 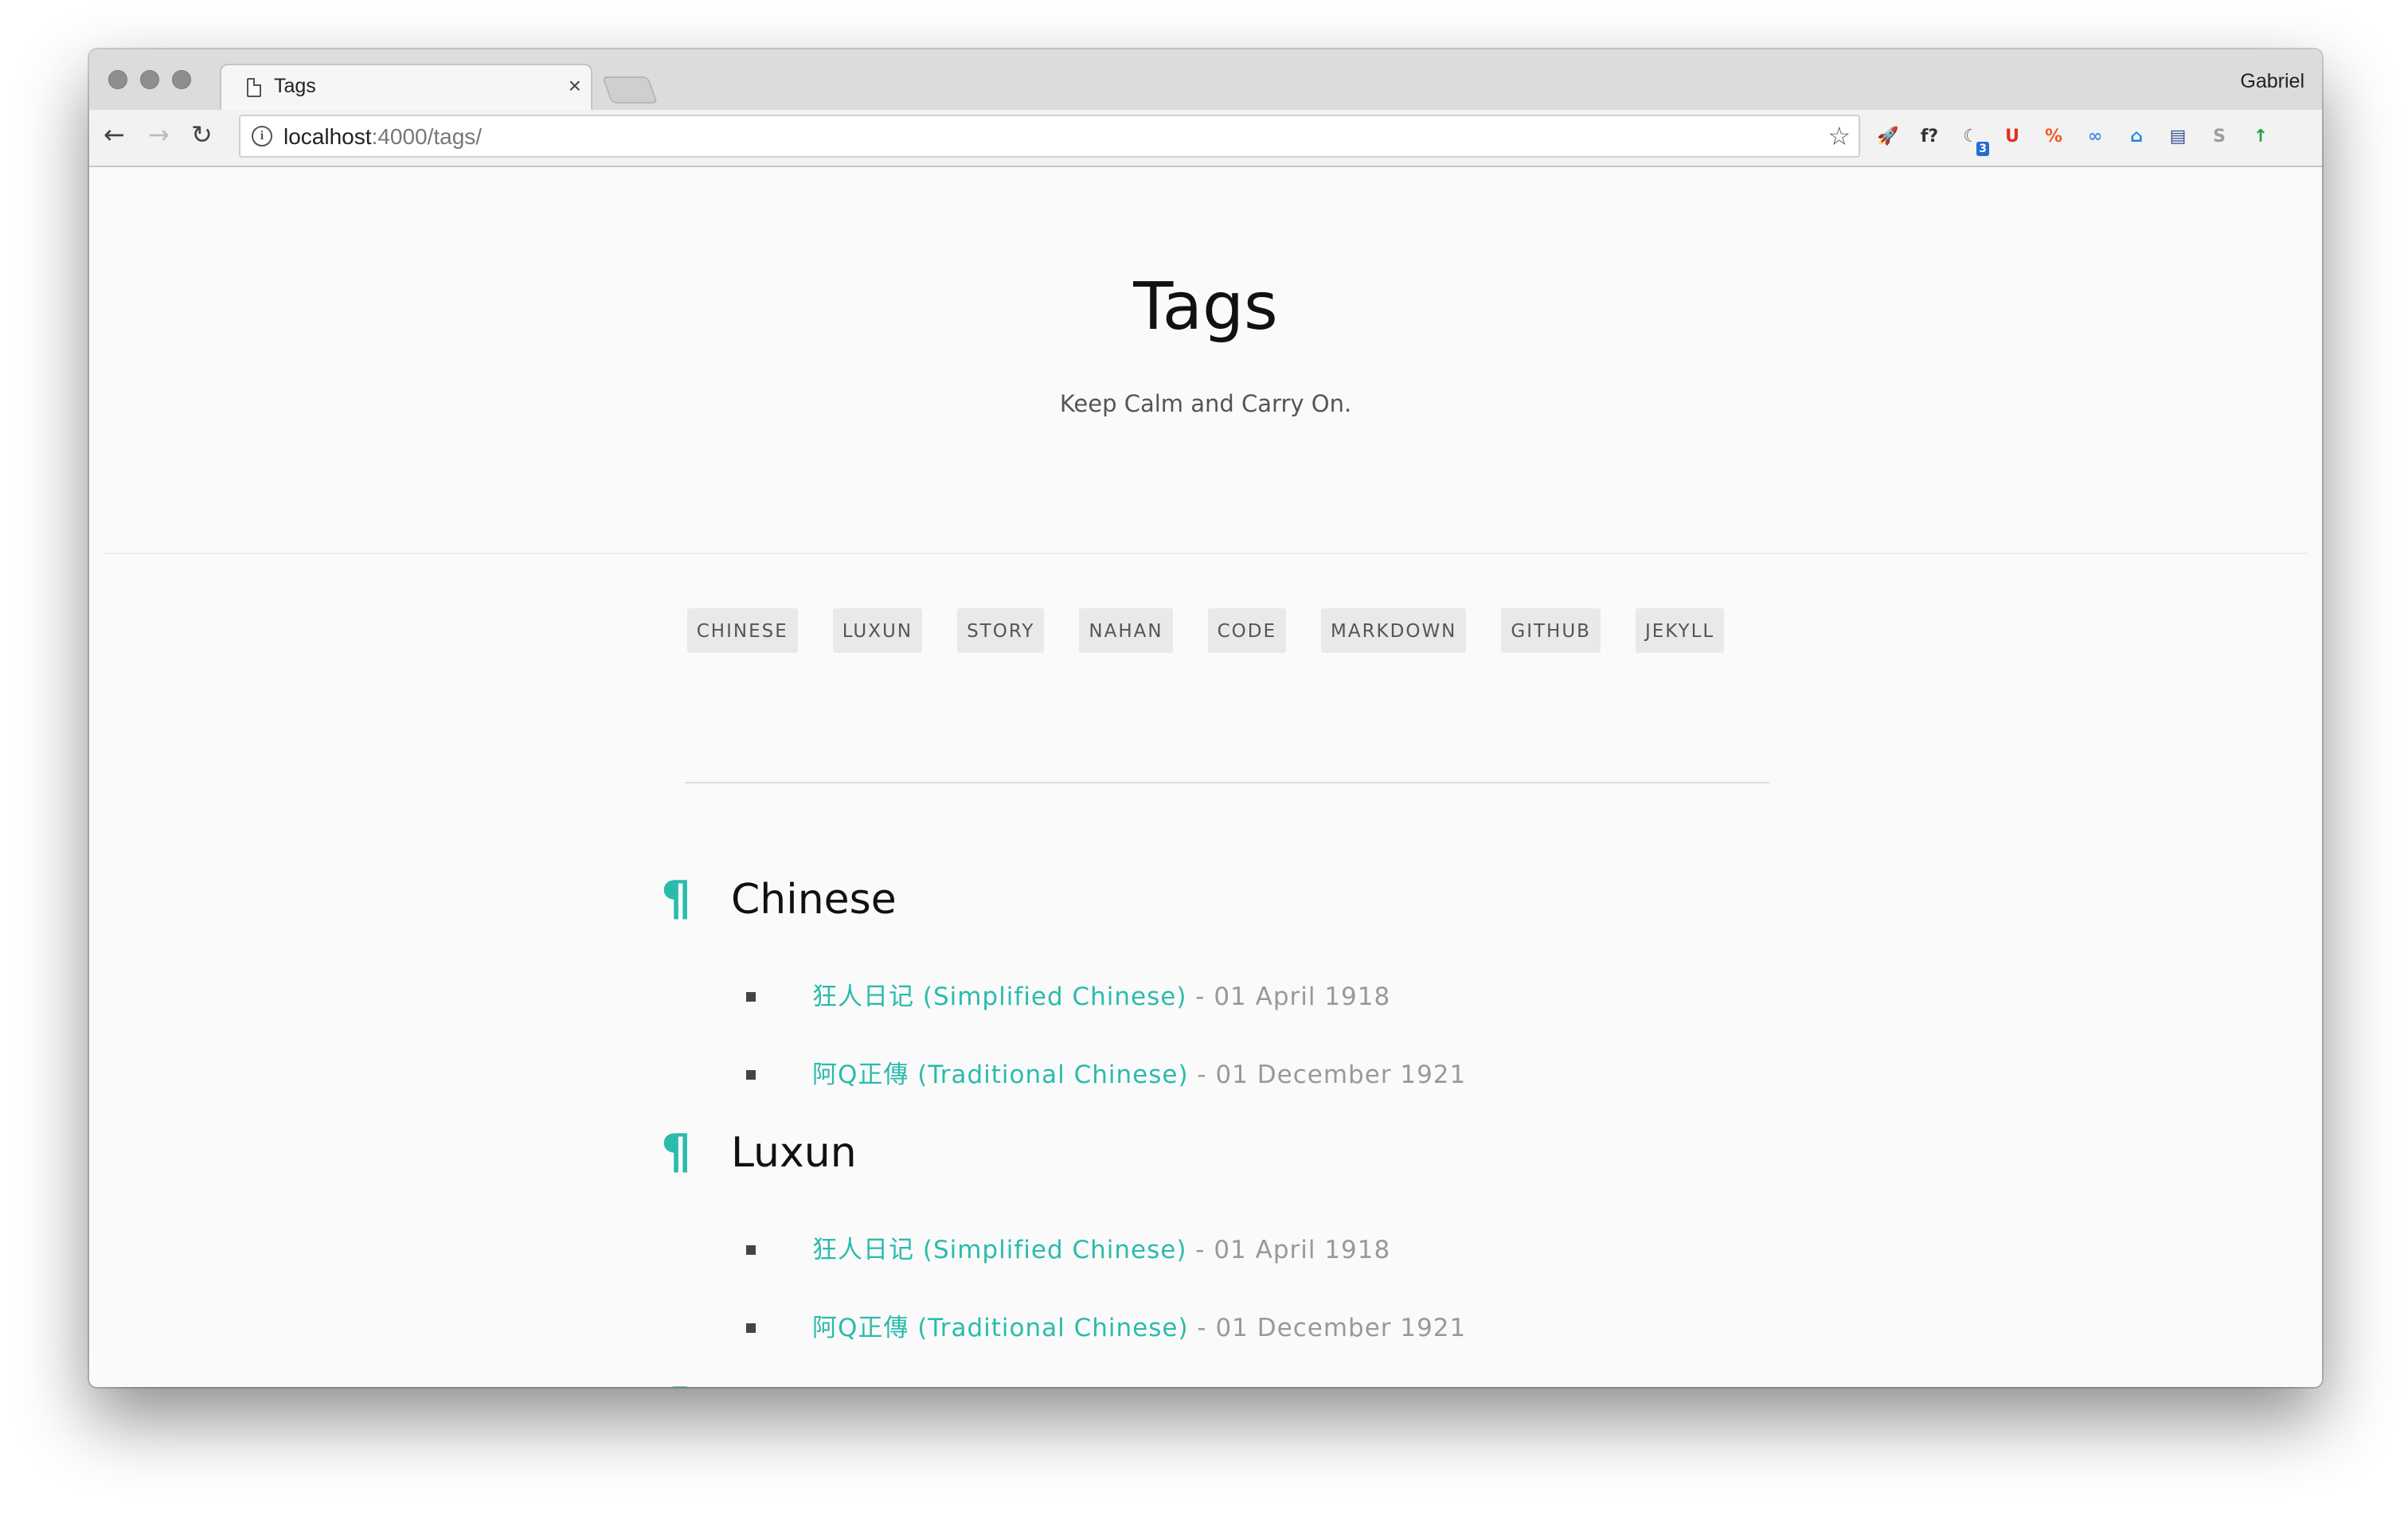 What do you see at coordinates (1205, 80) in the screenshot?
I see `tab-strip: Tags × Gabriel` at bounding box center [1205, 80].